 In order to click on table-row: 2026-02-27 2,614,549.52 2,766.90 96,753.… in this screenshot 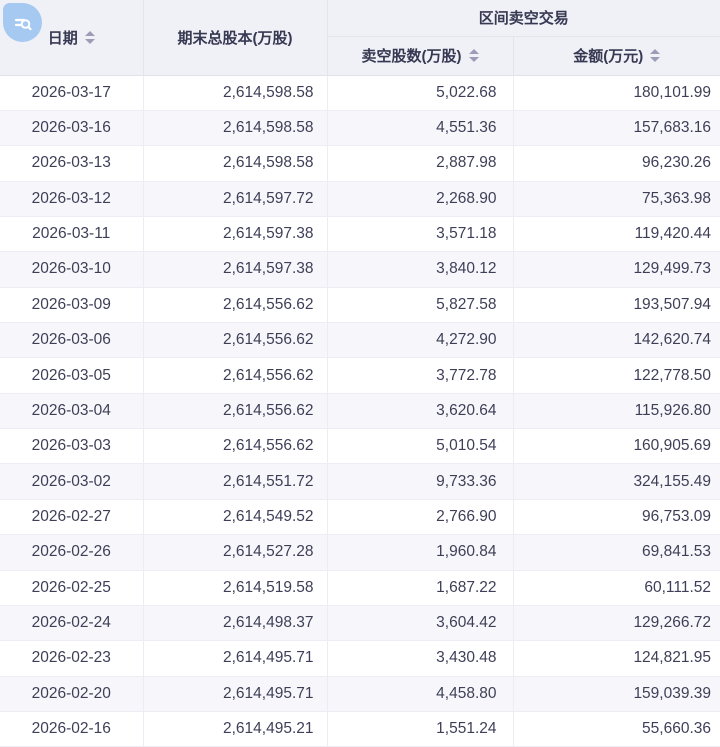, I will do `click(360, 517)`.